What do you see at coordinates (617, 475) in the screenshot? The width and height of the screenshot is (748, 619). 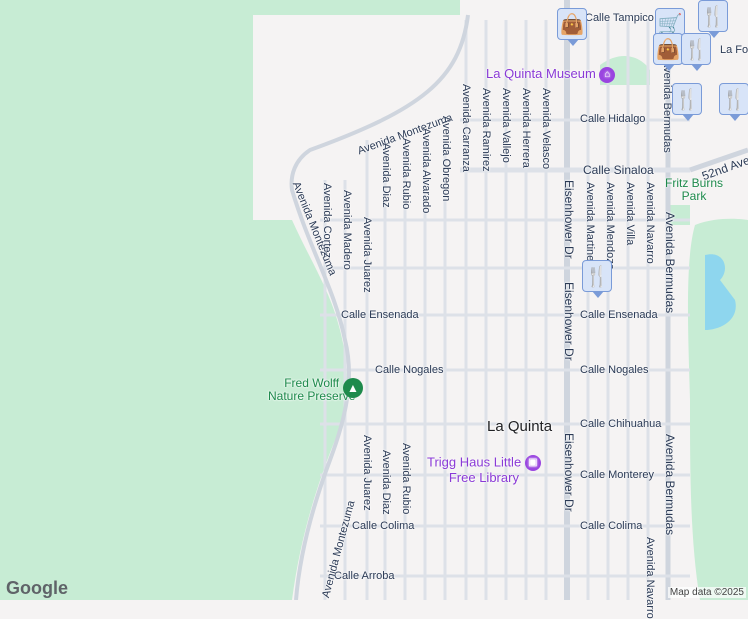 I see `street-label: Calle Monterey` at bounding box center [617, 475].